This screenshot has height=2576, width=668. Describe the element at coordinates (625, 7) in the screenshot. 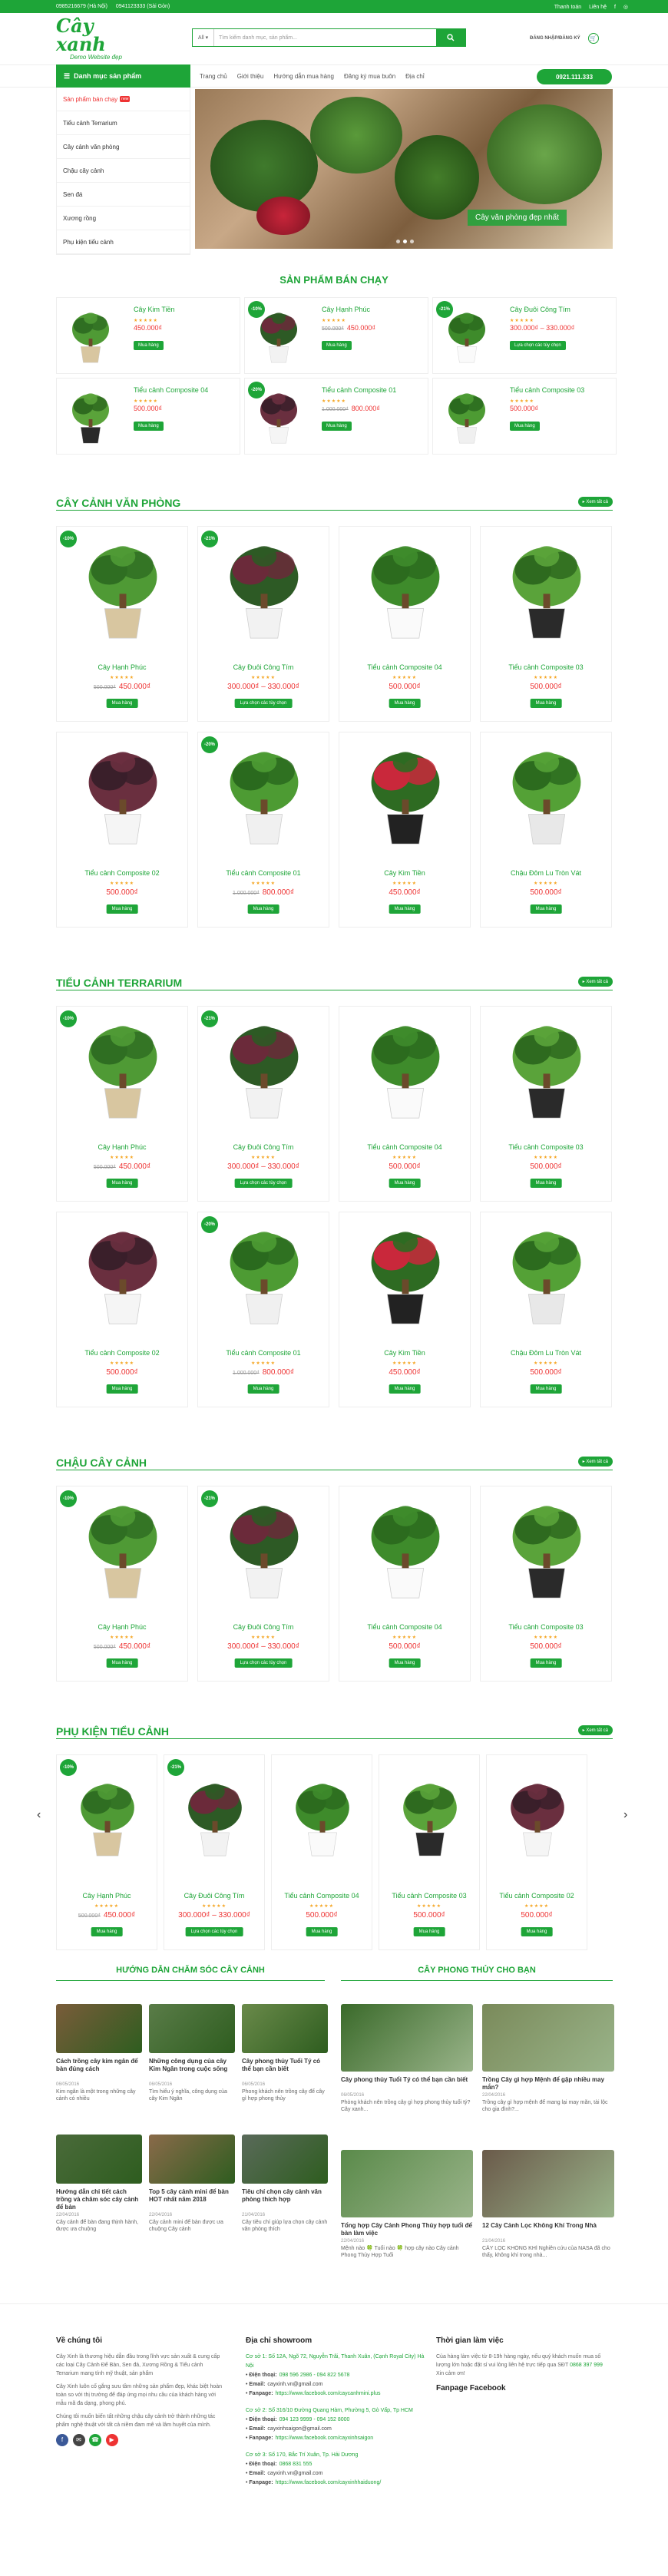

I see `instagram-icon: ◎` at that location.